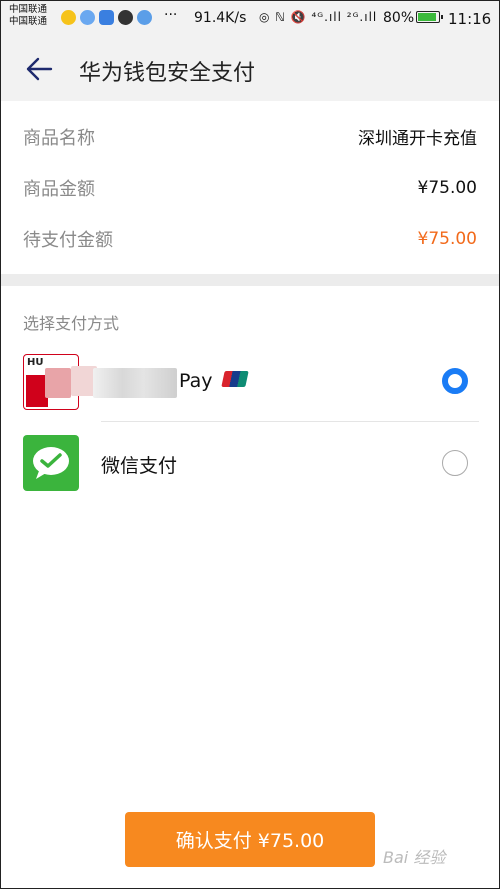 The image size is (500, 889). I want to click on product-name-row: 商品名称 深圳通开卡充值, so click(250, 136).